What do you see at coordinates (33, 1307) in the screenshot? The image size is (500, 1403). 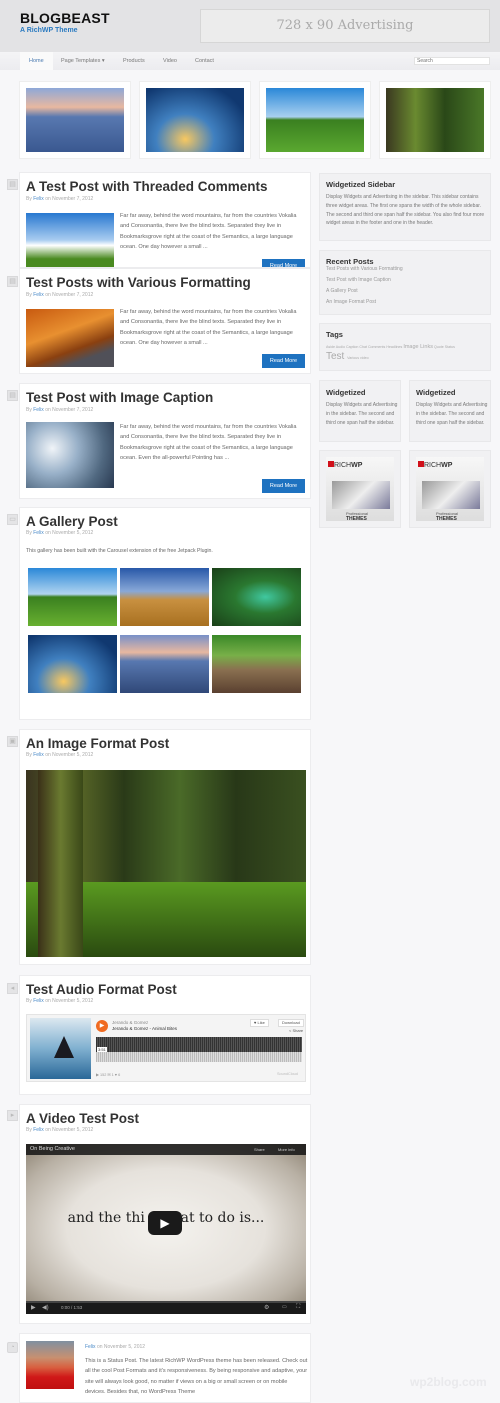 I see `play-icon: ▶` at bounding box center [33, 1307].